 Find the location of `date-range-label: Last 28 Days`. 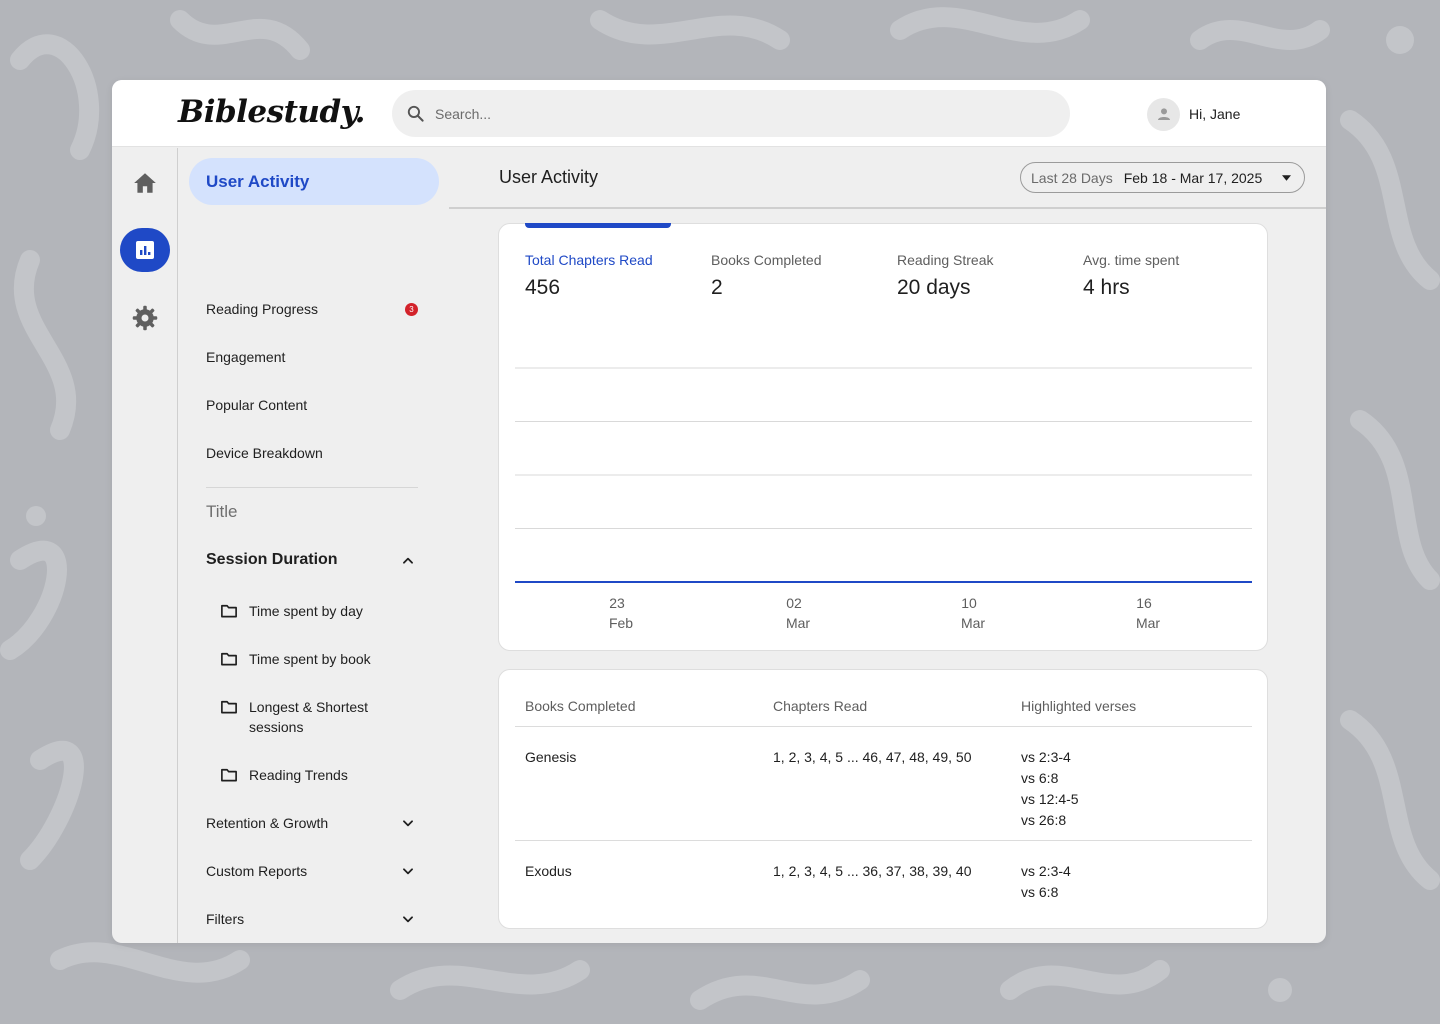

date-range-label: Last 28 Days is located at coordinates (1072, 177).